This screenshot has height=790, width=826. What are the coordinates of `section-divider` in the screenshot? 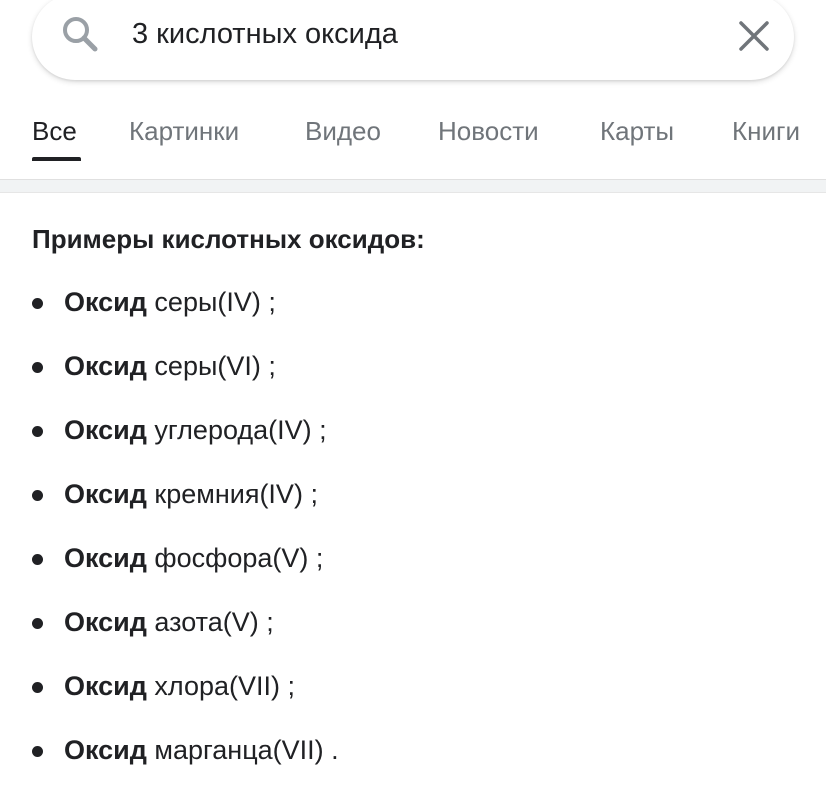 It's located at (413, 186).